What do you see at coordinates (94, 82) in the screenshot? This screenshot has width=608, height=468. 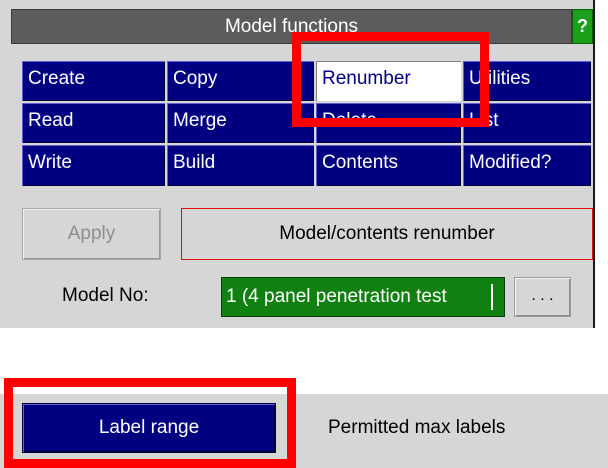 I see `function-button-create: Create` at bounding box center [94, 82].